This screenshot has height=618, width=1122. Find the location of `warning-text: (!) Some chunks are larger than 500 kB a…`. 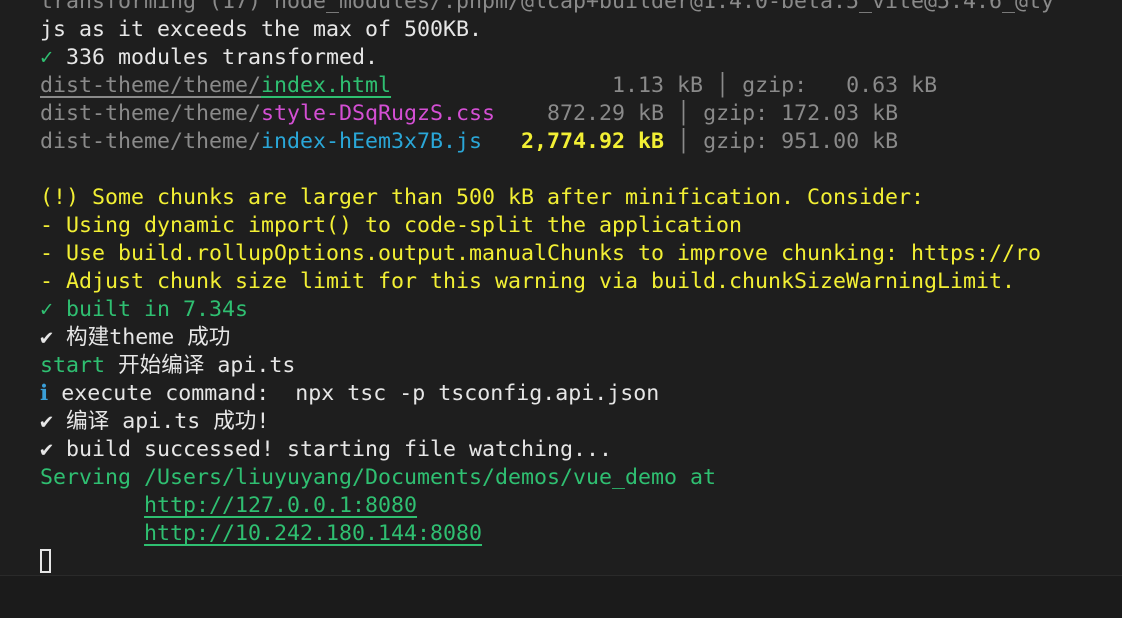

warning-text: (!) Some chunks are larger than 500 kB a… is located at coordinates (482, 197).